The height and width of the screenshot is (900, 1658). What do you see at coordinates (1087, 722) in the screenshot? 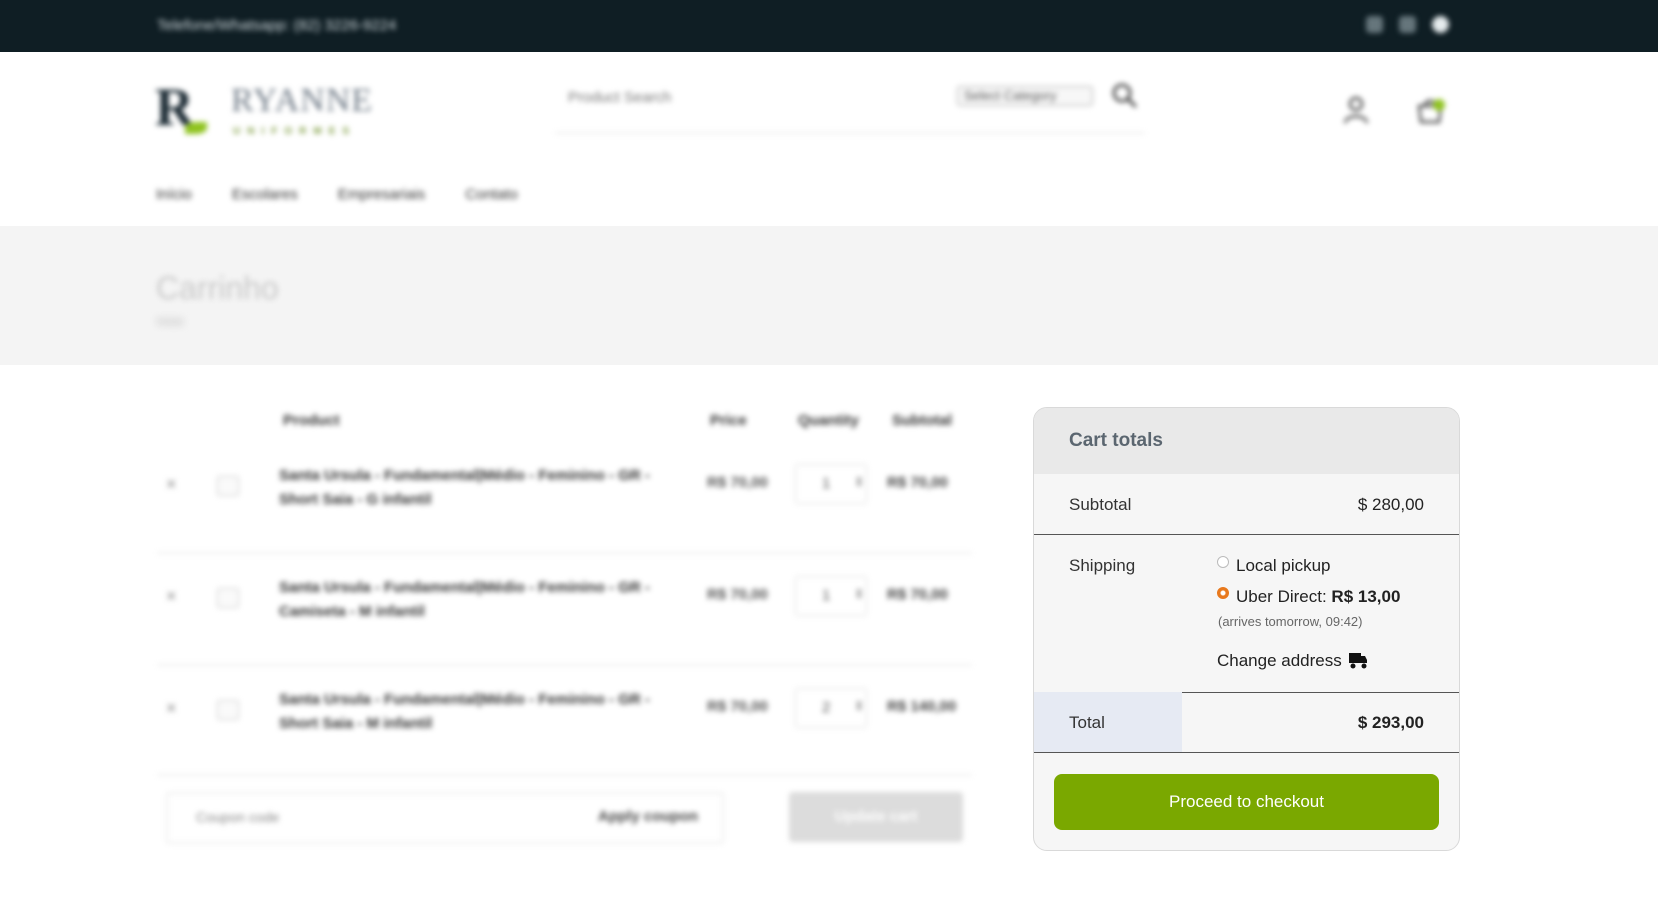
I see `total-label: Total` at bounding box center [1087, 722].